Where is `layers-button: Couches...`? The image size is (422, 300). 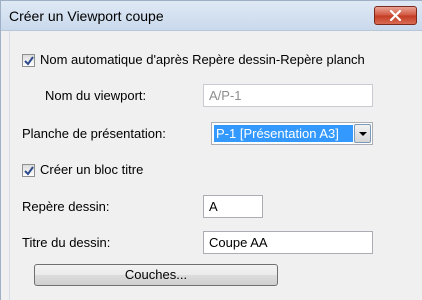 layers-button: Couches... is located at coordinates (156, 275).